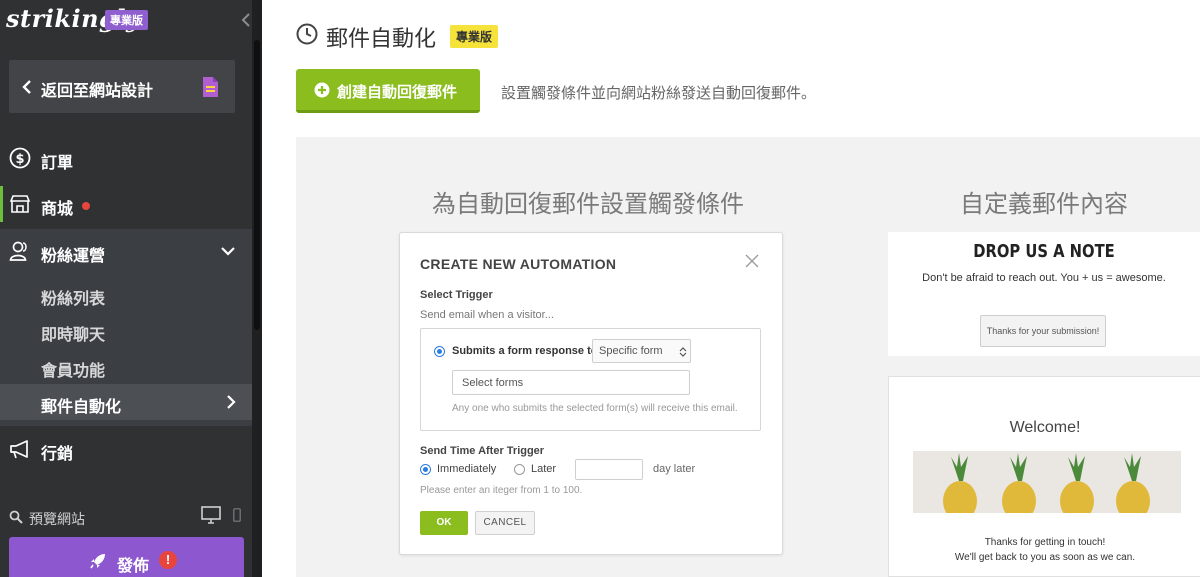 The image size is (1200, 577). What do you see at coordinates (57, 209) in the screenshot?
I see `sidebar-item-label: 商城` at bounding box center [57, 209].